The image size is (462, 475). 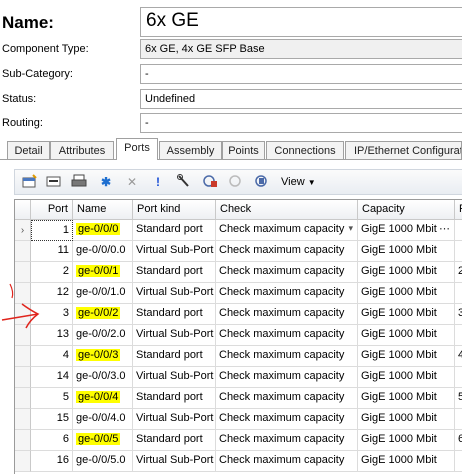 What do you see at coordinates (243, 150) in the screenshot?
I see `tab-points: Points` at bounding box center [243, 150].